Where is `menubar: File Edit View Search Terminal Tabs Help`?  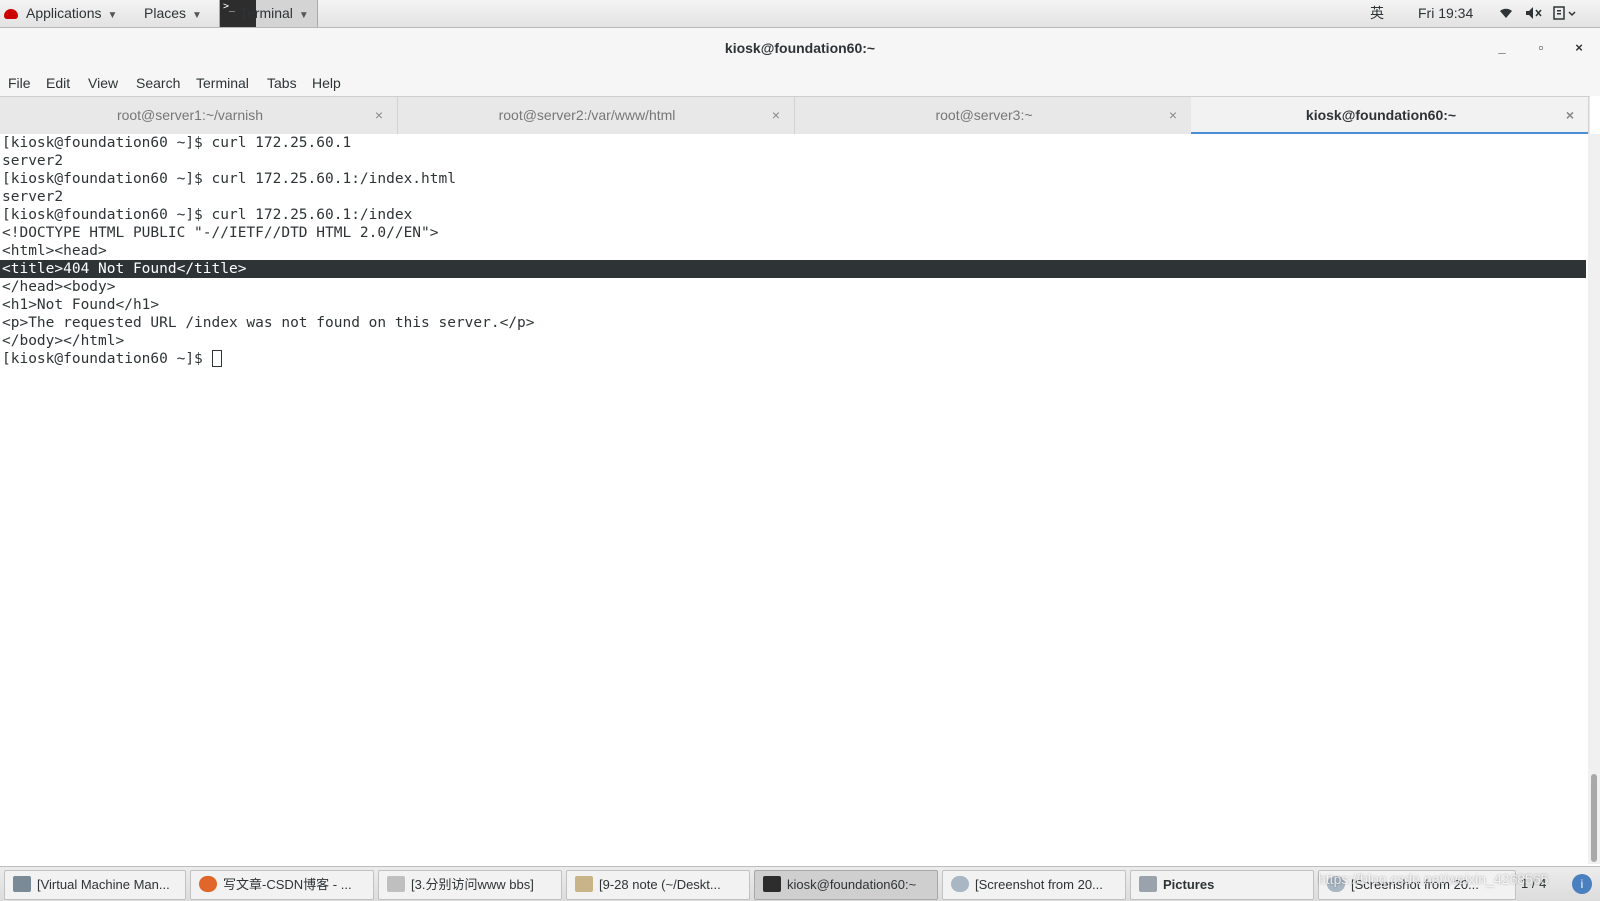
menubar: File Edit View Search Terminal Tabs Help is located at coordinates (800, 83).